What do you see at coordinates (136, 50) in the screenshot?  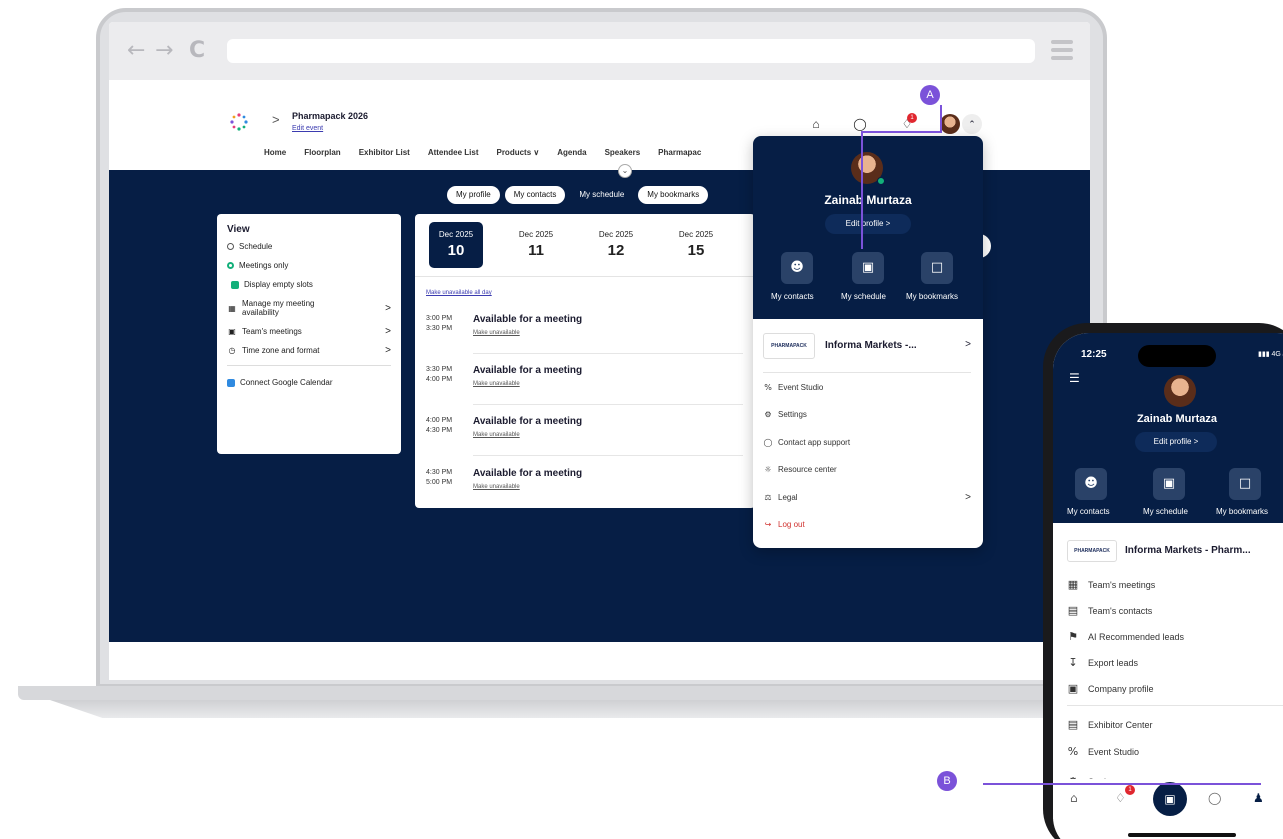 I see `back-arrow-icon: ←` at bounding box center [136, 50].